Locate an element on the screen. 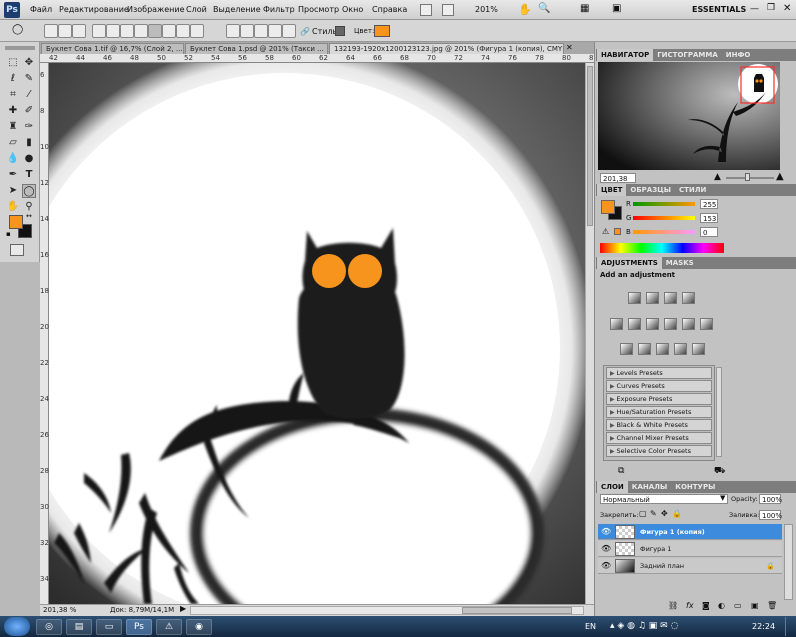 This screenshot has height=637, width=796. add-mask-icon: ◙ is located at coordinates (706, 605).